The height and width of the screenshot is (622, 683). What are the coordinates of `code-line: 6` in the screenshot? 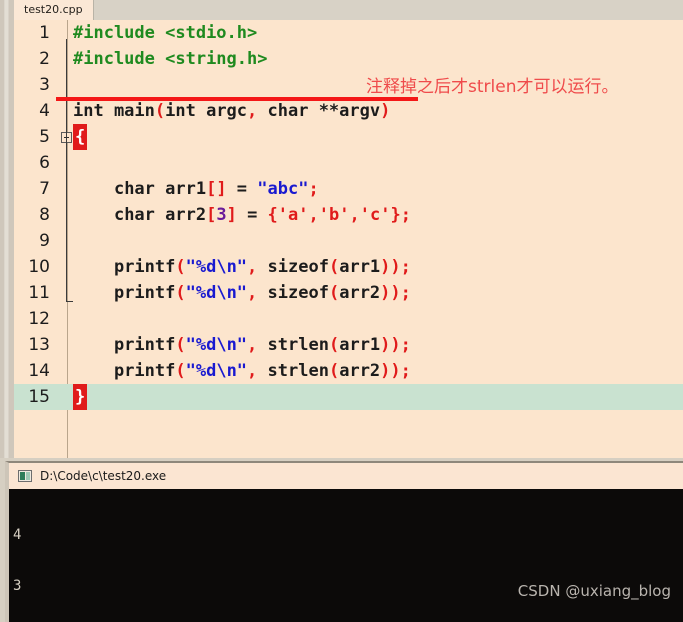 It's located at (348, 163).